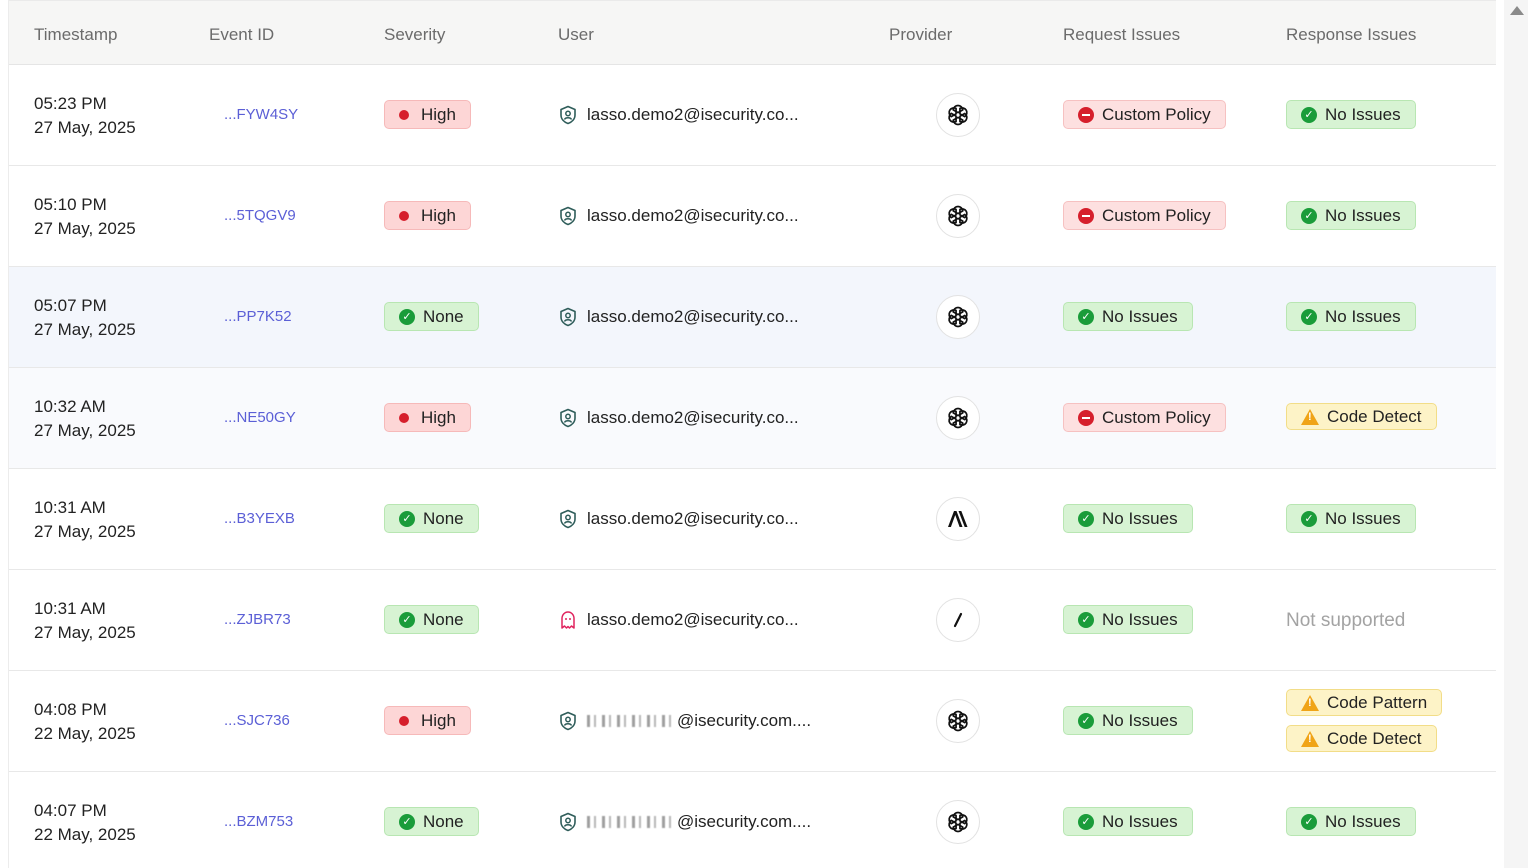 Image resolution: width=1528 pixels, height=868 pixels. I want to click on request-issues-cell: Custom Policy, so click(1144, 417).